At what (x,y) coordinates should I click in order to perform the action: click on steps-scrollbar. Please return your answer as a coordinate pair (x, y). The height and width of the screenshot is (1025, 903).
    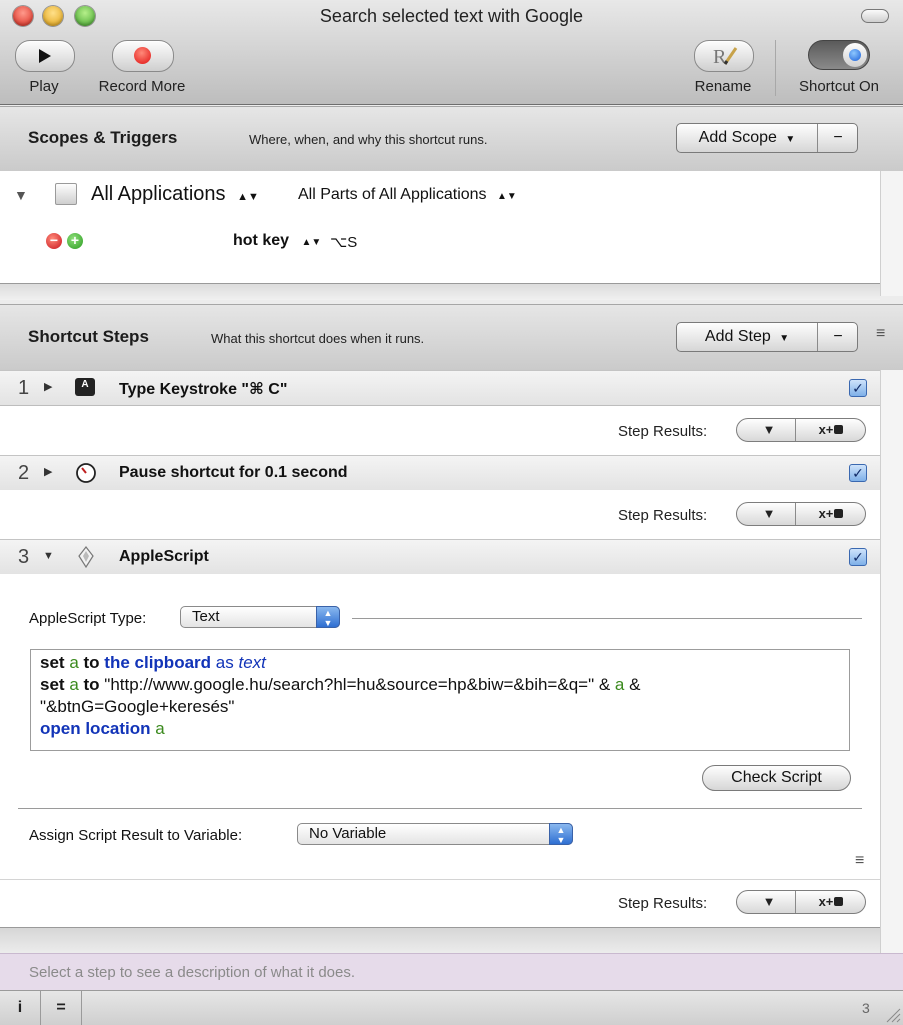
    Looking at the image, I should click on (891, 661).